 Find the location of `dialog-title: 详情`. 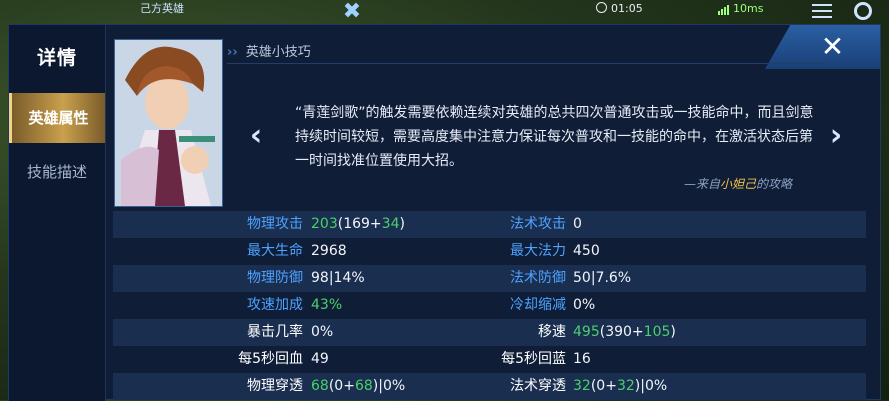

dialog-title: 详情 is located at coordinates (56, 58).